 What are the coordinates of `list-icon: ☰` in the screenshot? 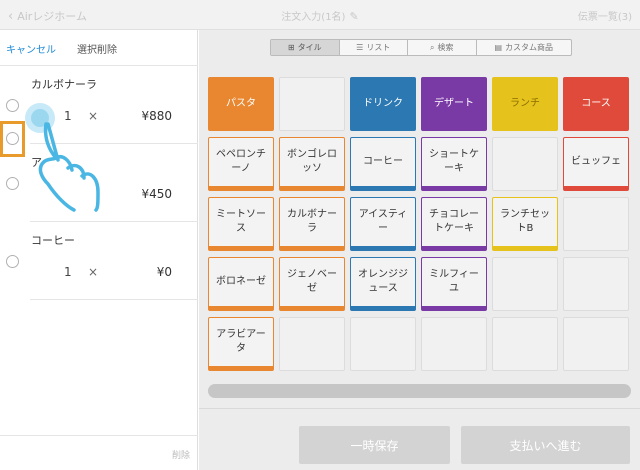 It's located at (360, 47).